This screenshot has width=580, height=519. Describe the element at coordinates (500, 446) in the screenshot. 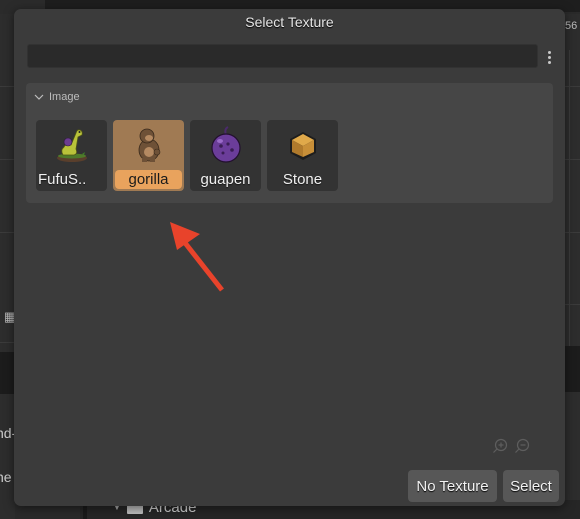

I see `zoom-in-icon` at that location.